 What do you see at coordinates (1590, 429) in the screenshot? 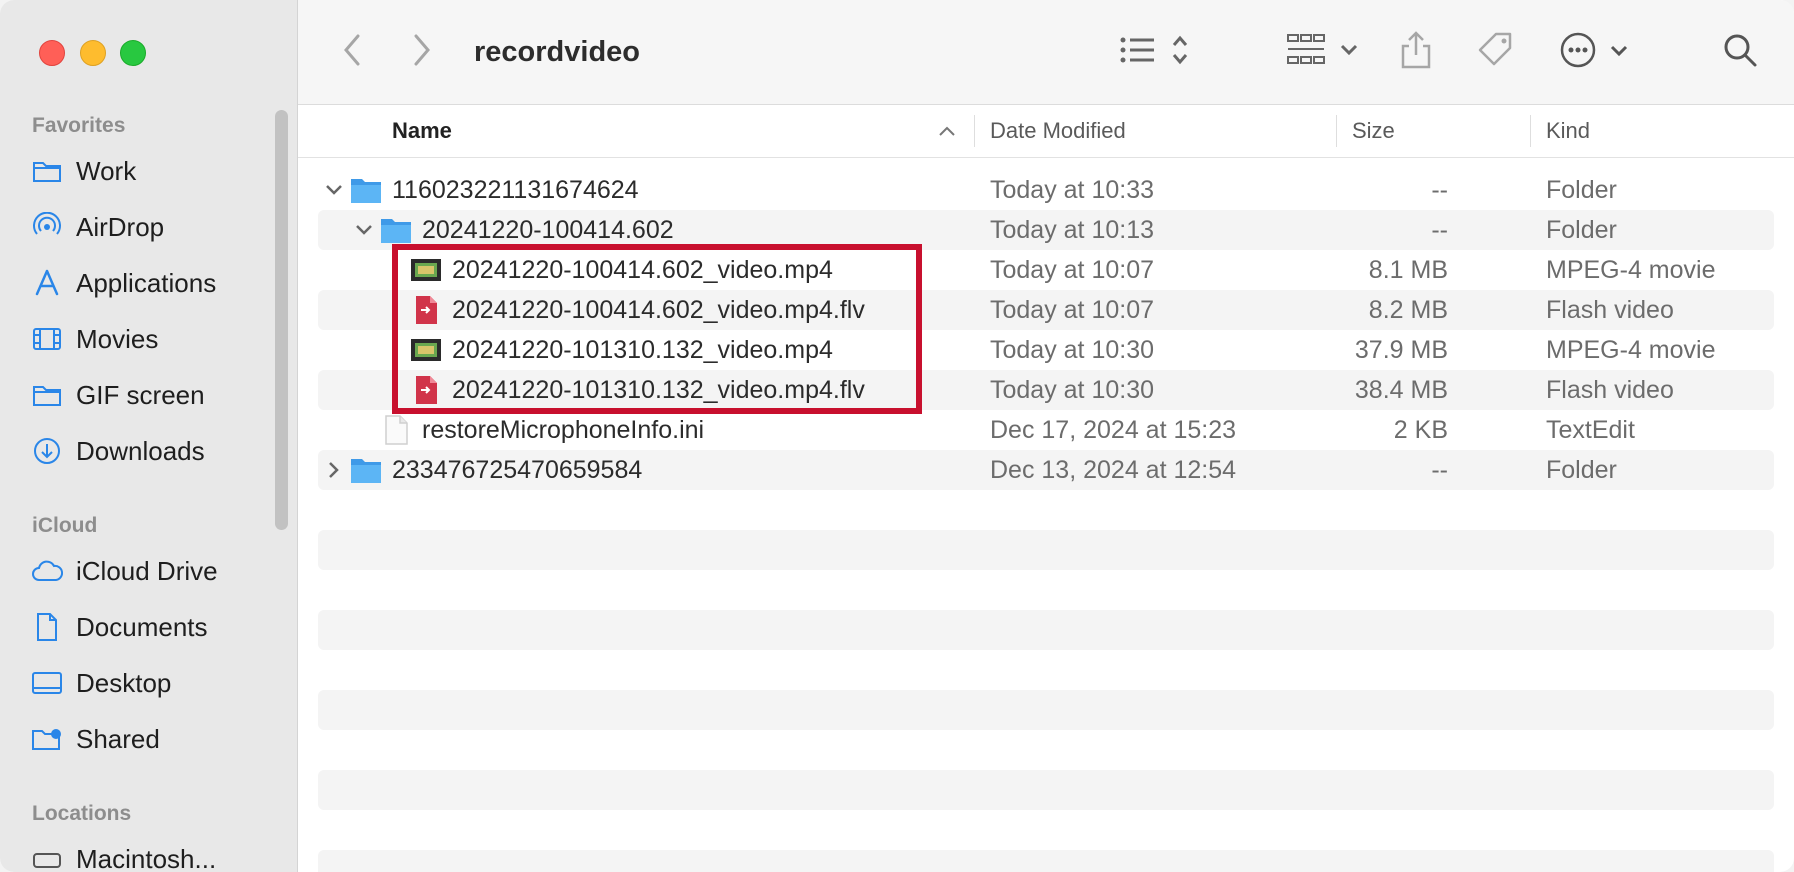
I see `file-kind: TextEdit` at bounding box center [1590, 429].